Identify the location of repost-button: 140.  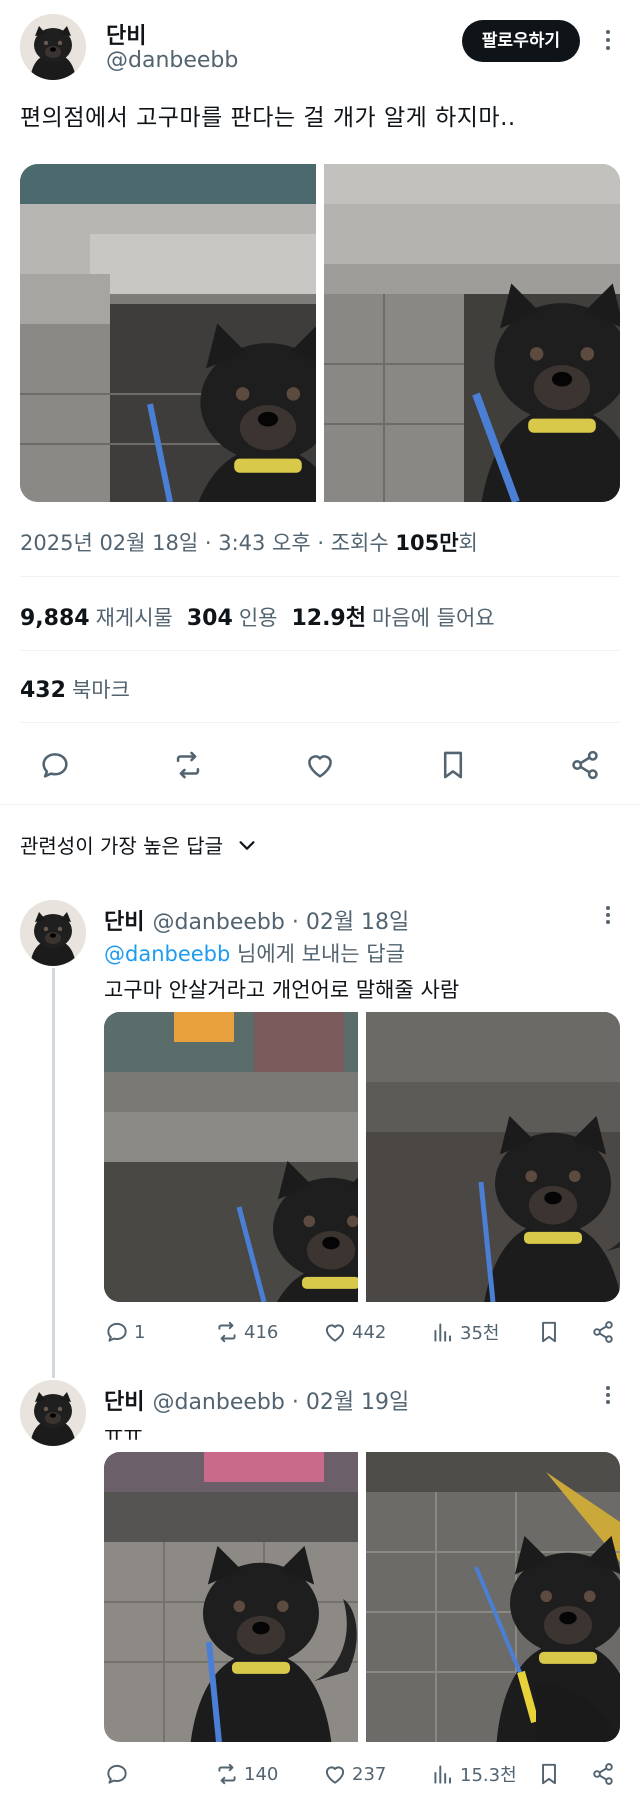
(246, 1774).